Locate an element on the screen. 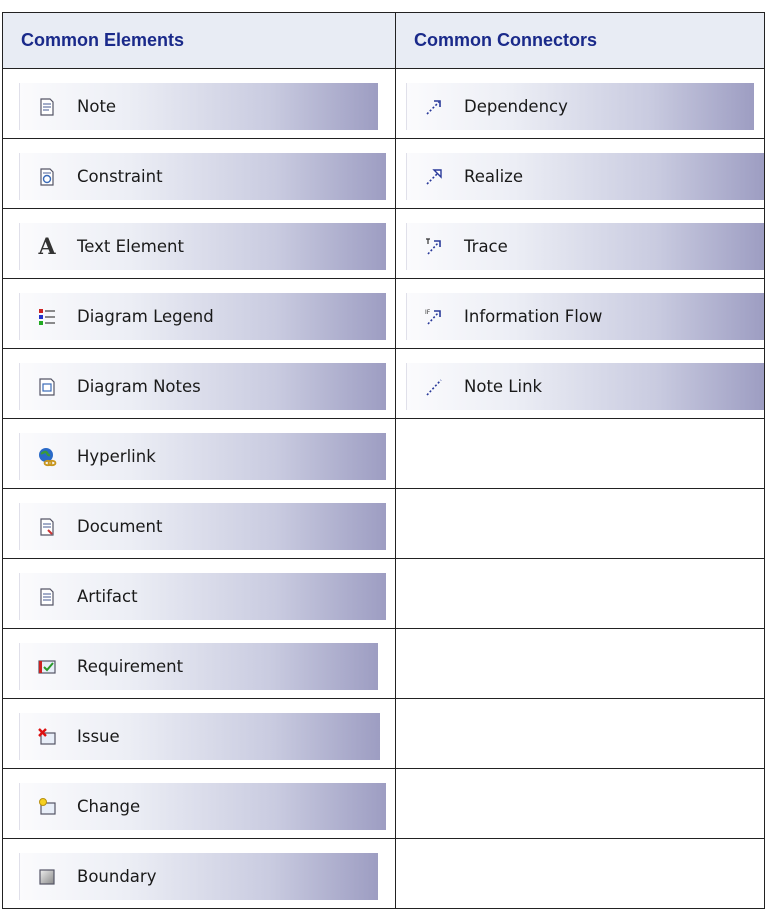 This screenshot has width=766, height=923. toolbox-item-label: Hyperlink is located at coordinates (116, 456).